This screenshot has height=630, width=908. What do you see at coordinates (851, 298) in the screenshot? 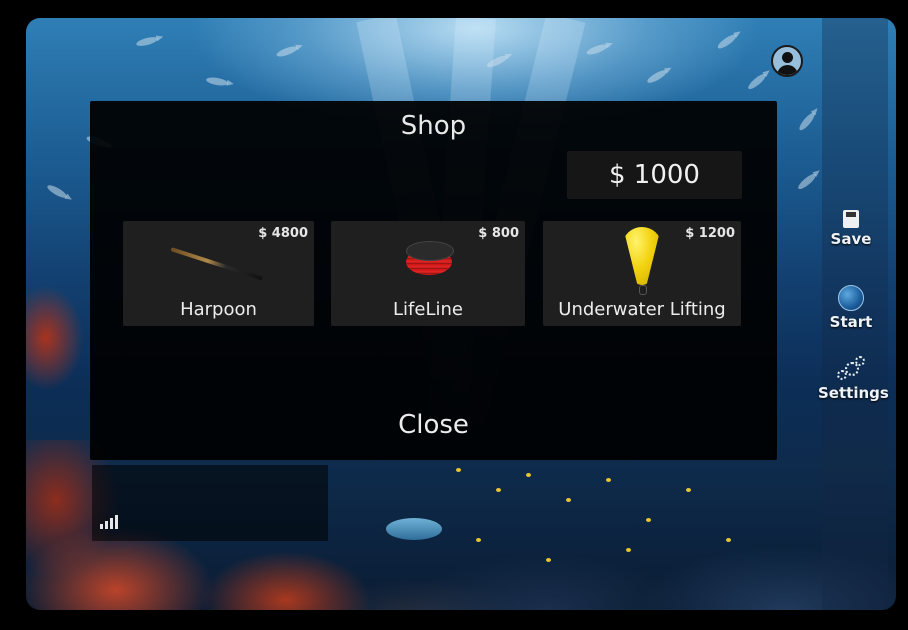
I see `globe-icon` at bounding box center [851, 298].